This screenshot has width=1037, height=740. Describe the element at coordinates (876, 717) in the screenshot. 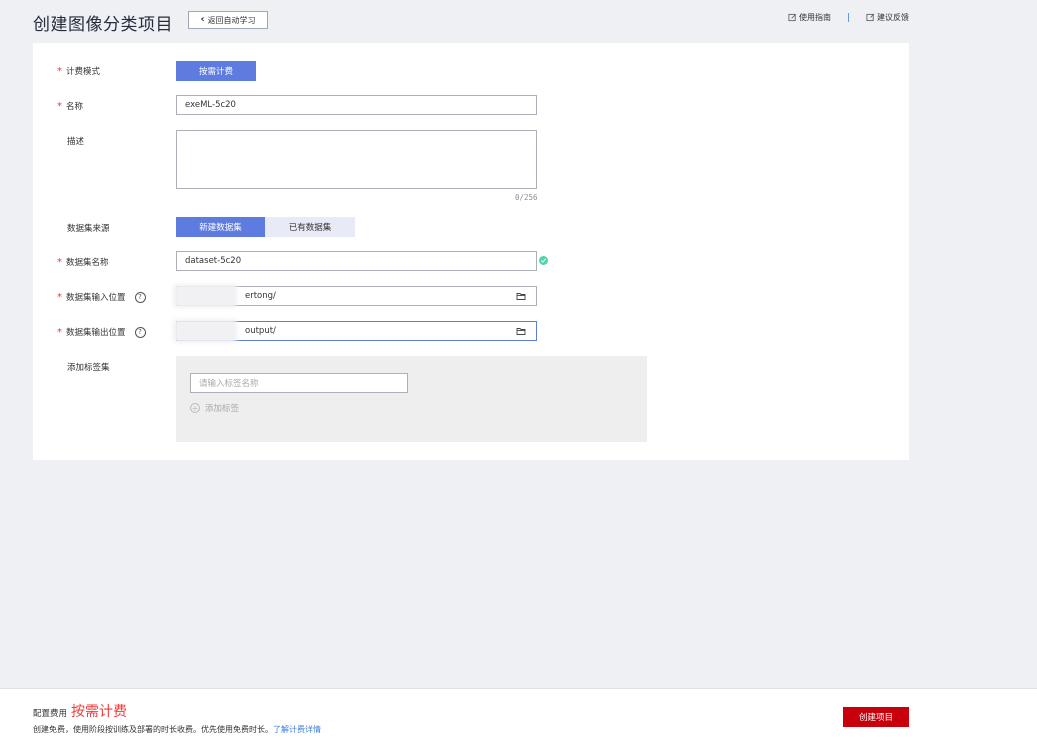

I see `create-project-button: 创建项目` at that location.